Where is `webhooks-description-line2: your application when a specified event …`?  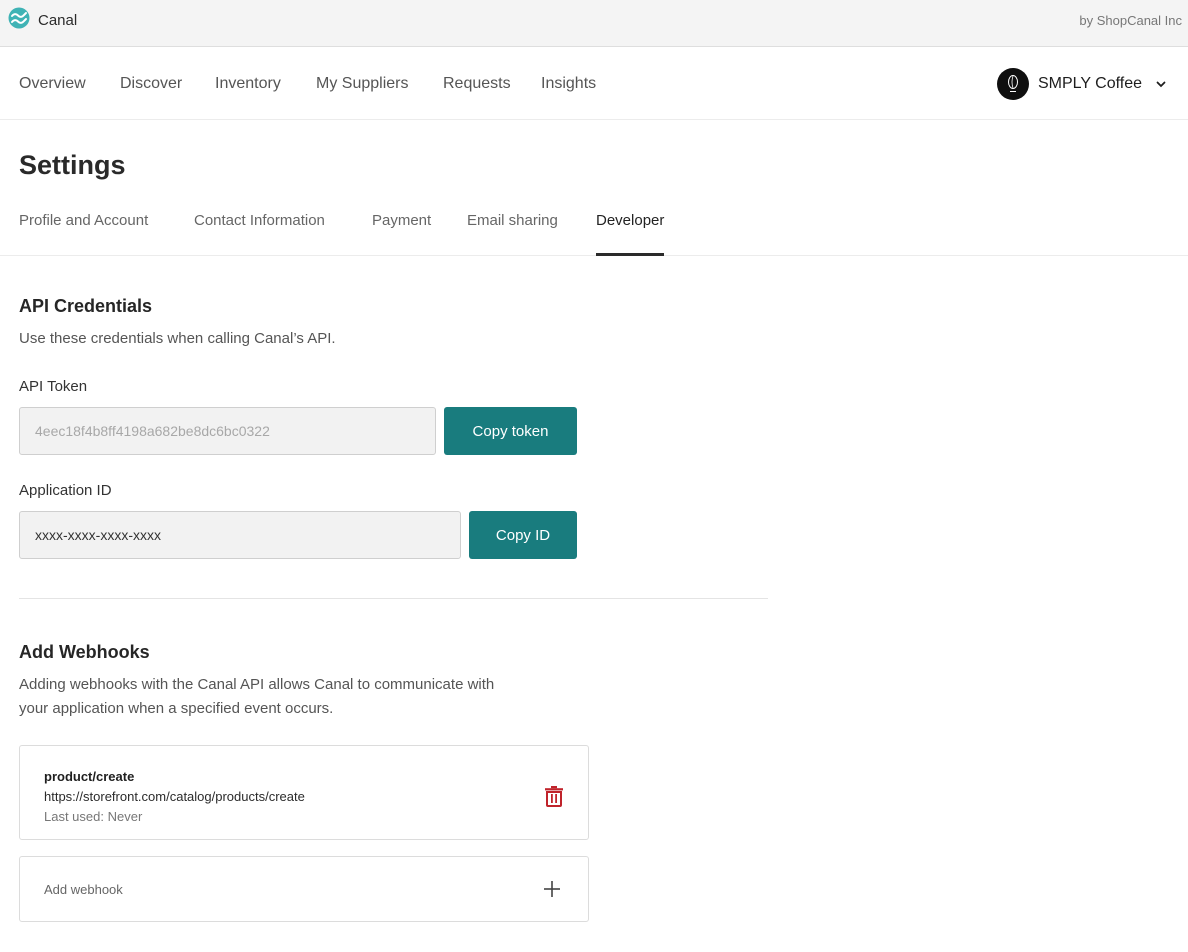 webhooks-description-line2: your application when a specified event … is located at coordinates (176, 708).